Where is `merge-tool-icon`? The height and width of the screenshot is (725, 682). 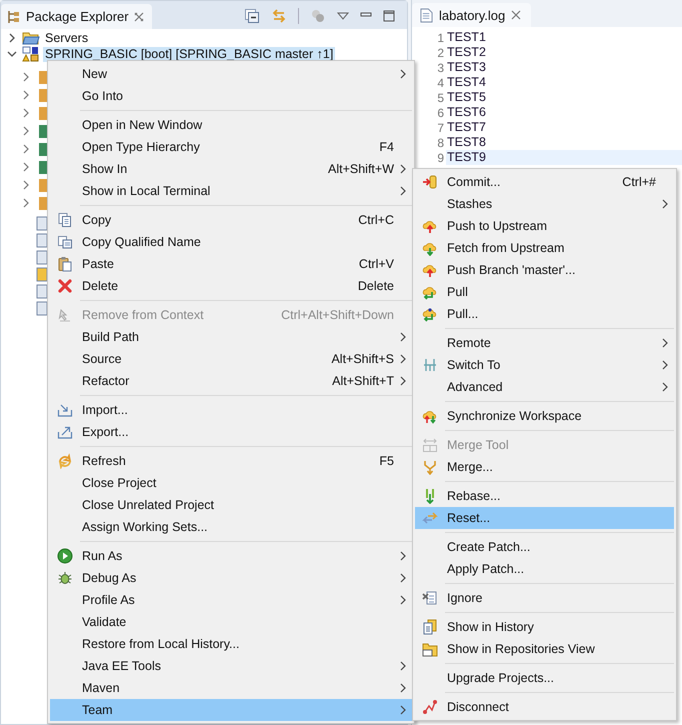 merge-tool-icon is located at coordinates (430, 445).